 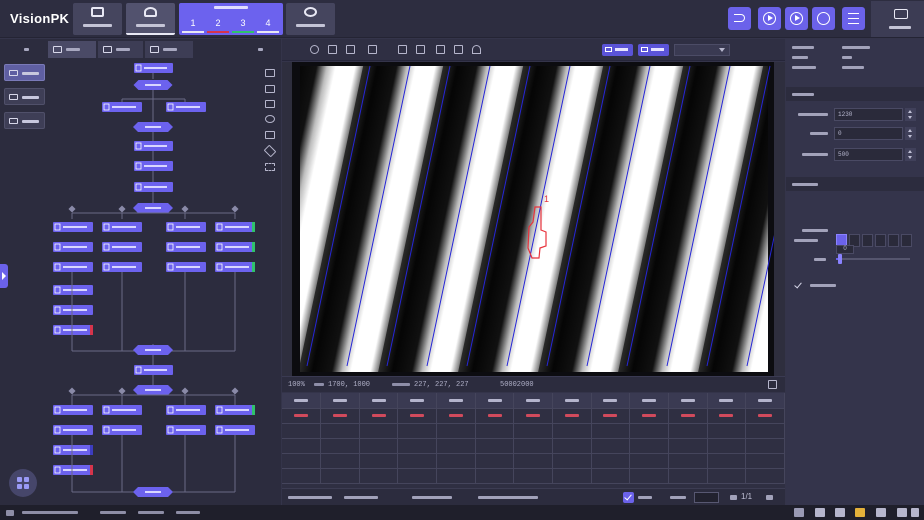 What do you see at coordinates (769, 18) in the screenshot?
I see `run-once-button` at bounding box center [769, 18].